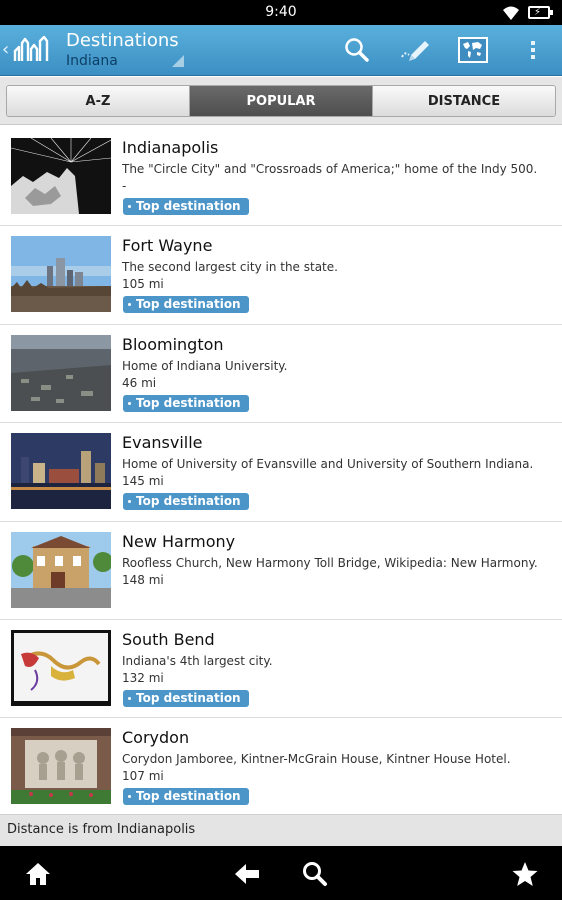 Image resolution: width=562 pixels, height=900 pixels. I want to click on thumbnail-bloomington, so click(61, 372).